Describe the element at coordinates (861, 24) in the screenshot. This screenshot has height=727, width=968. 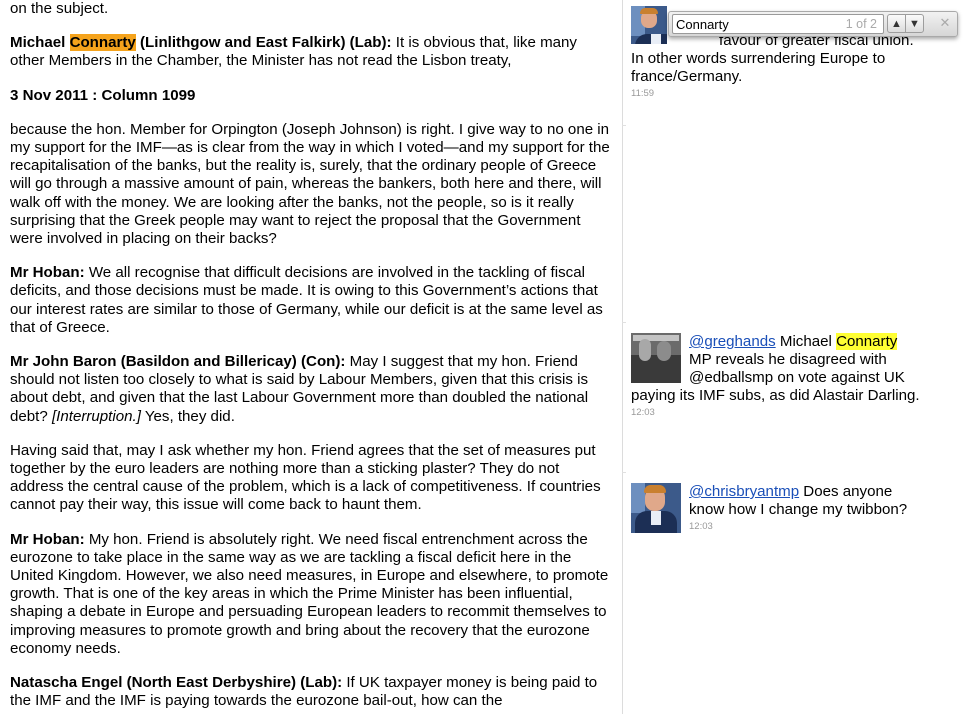
I see `match-count: 1 of 2` at that location.